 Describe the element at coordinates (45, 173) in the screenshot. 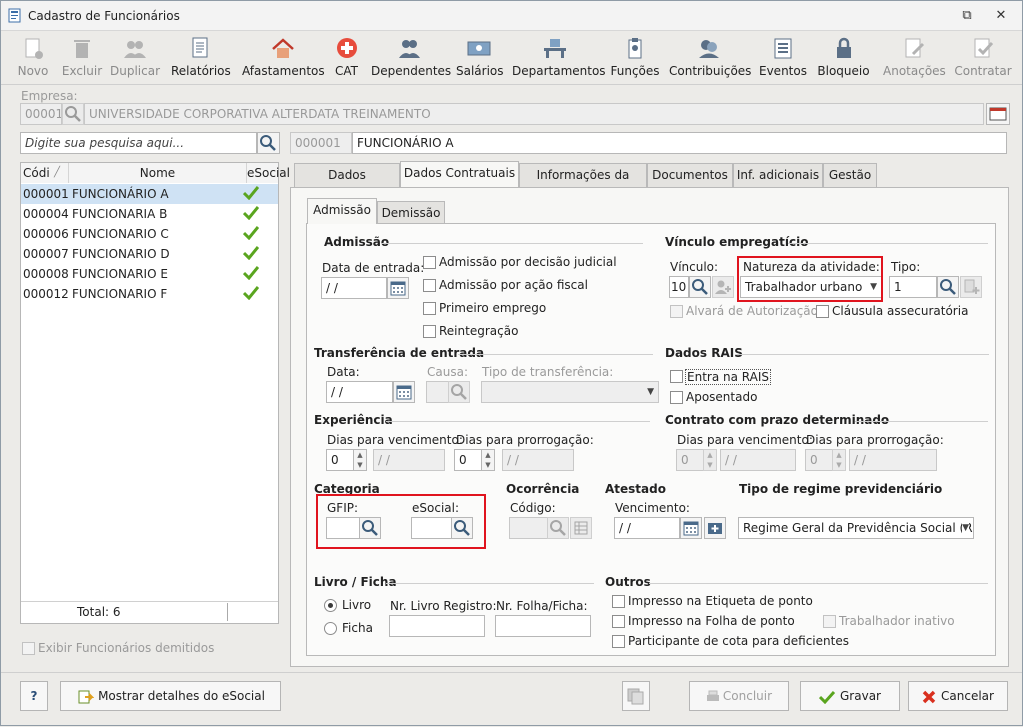

I see `grid-header-code: Códi ╱` at that location.